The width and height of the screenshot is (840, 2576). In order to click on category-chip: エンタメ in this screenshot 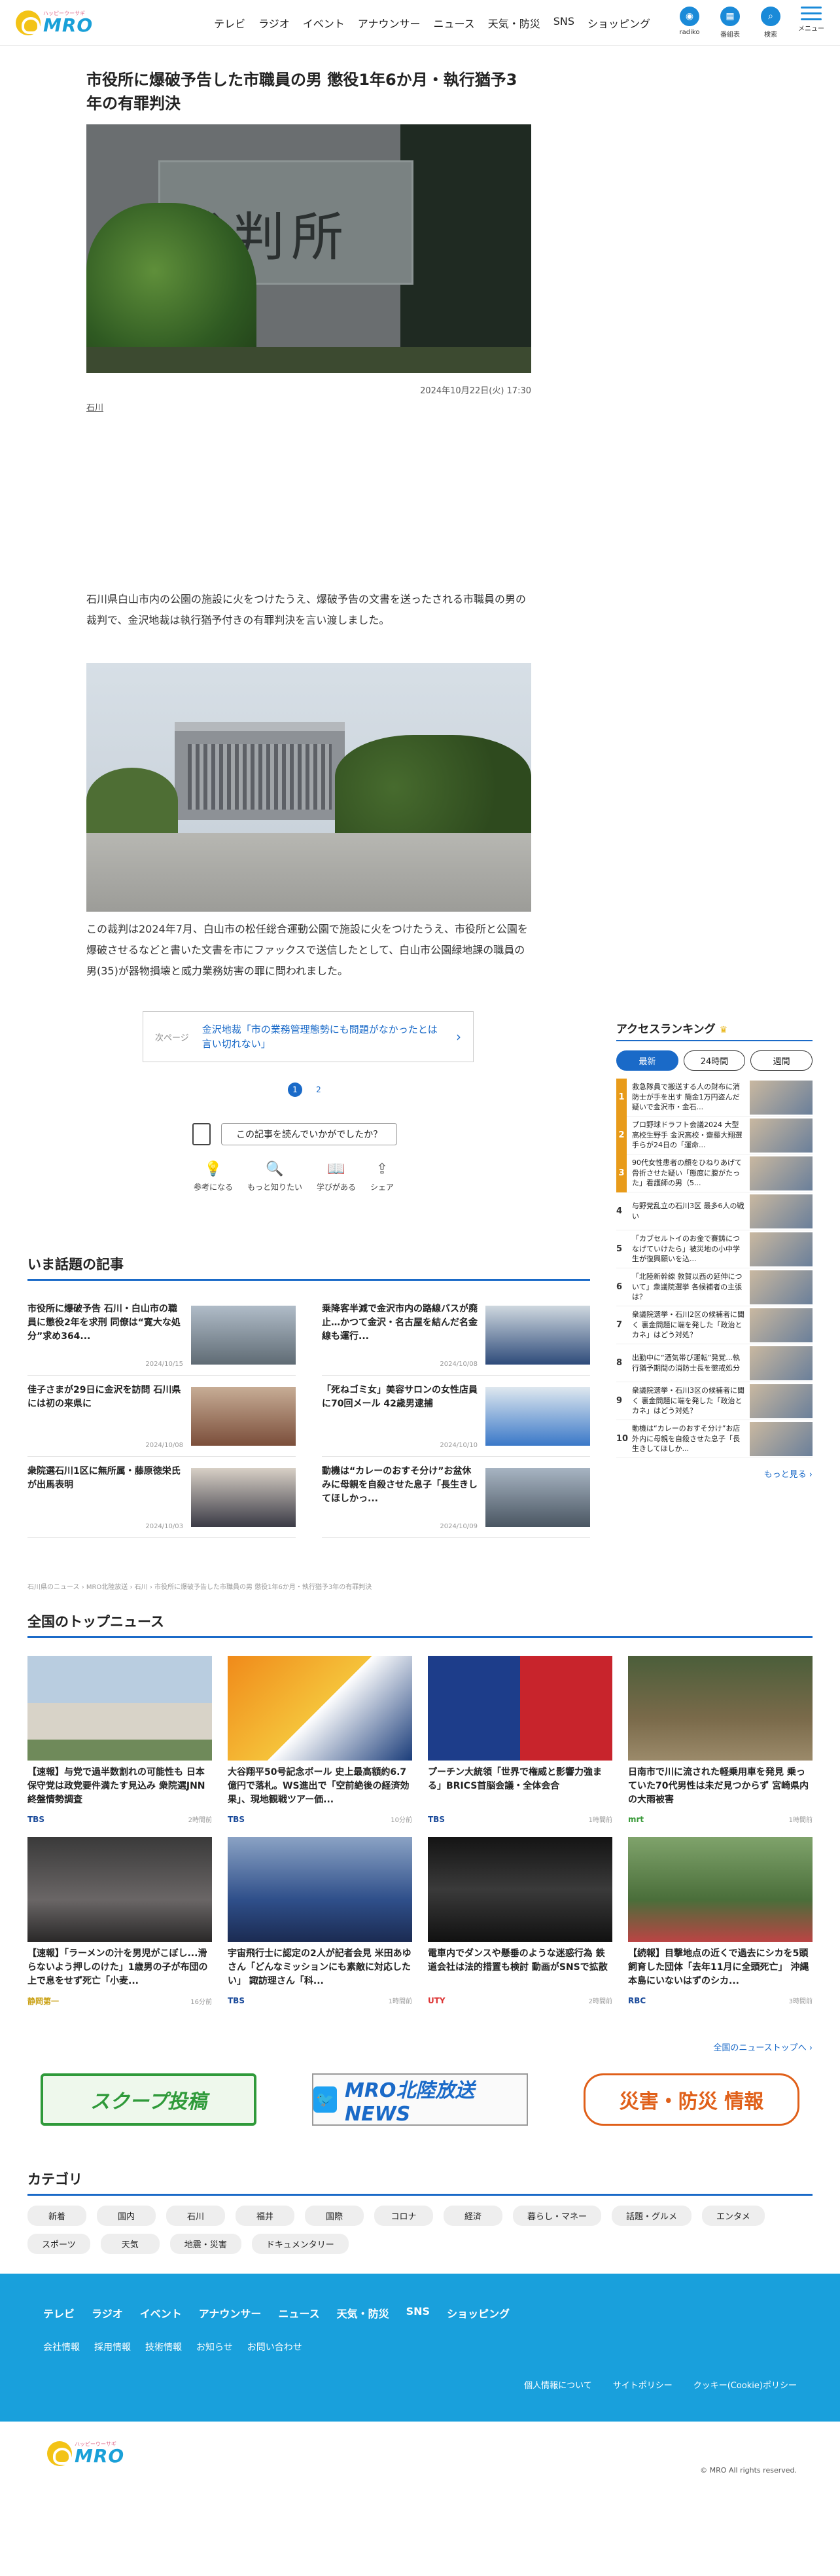, I will do `click(733, 2216)`.